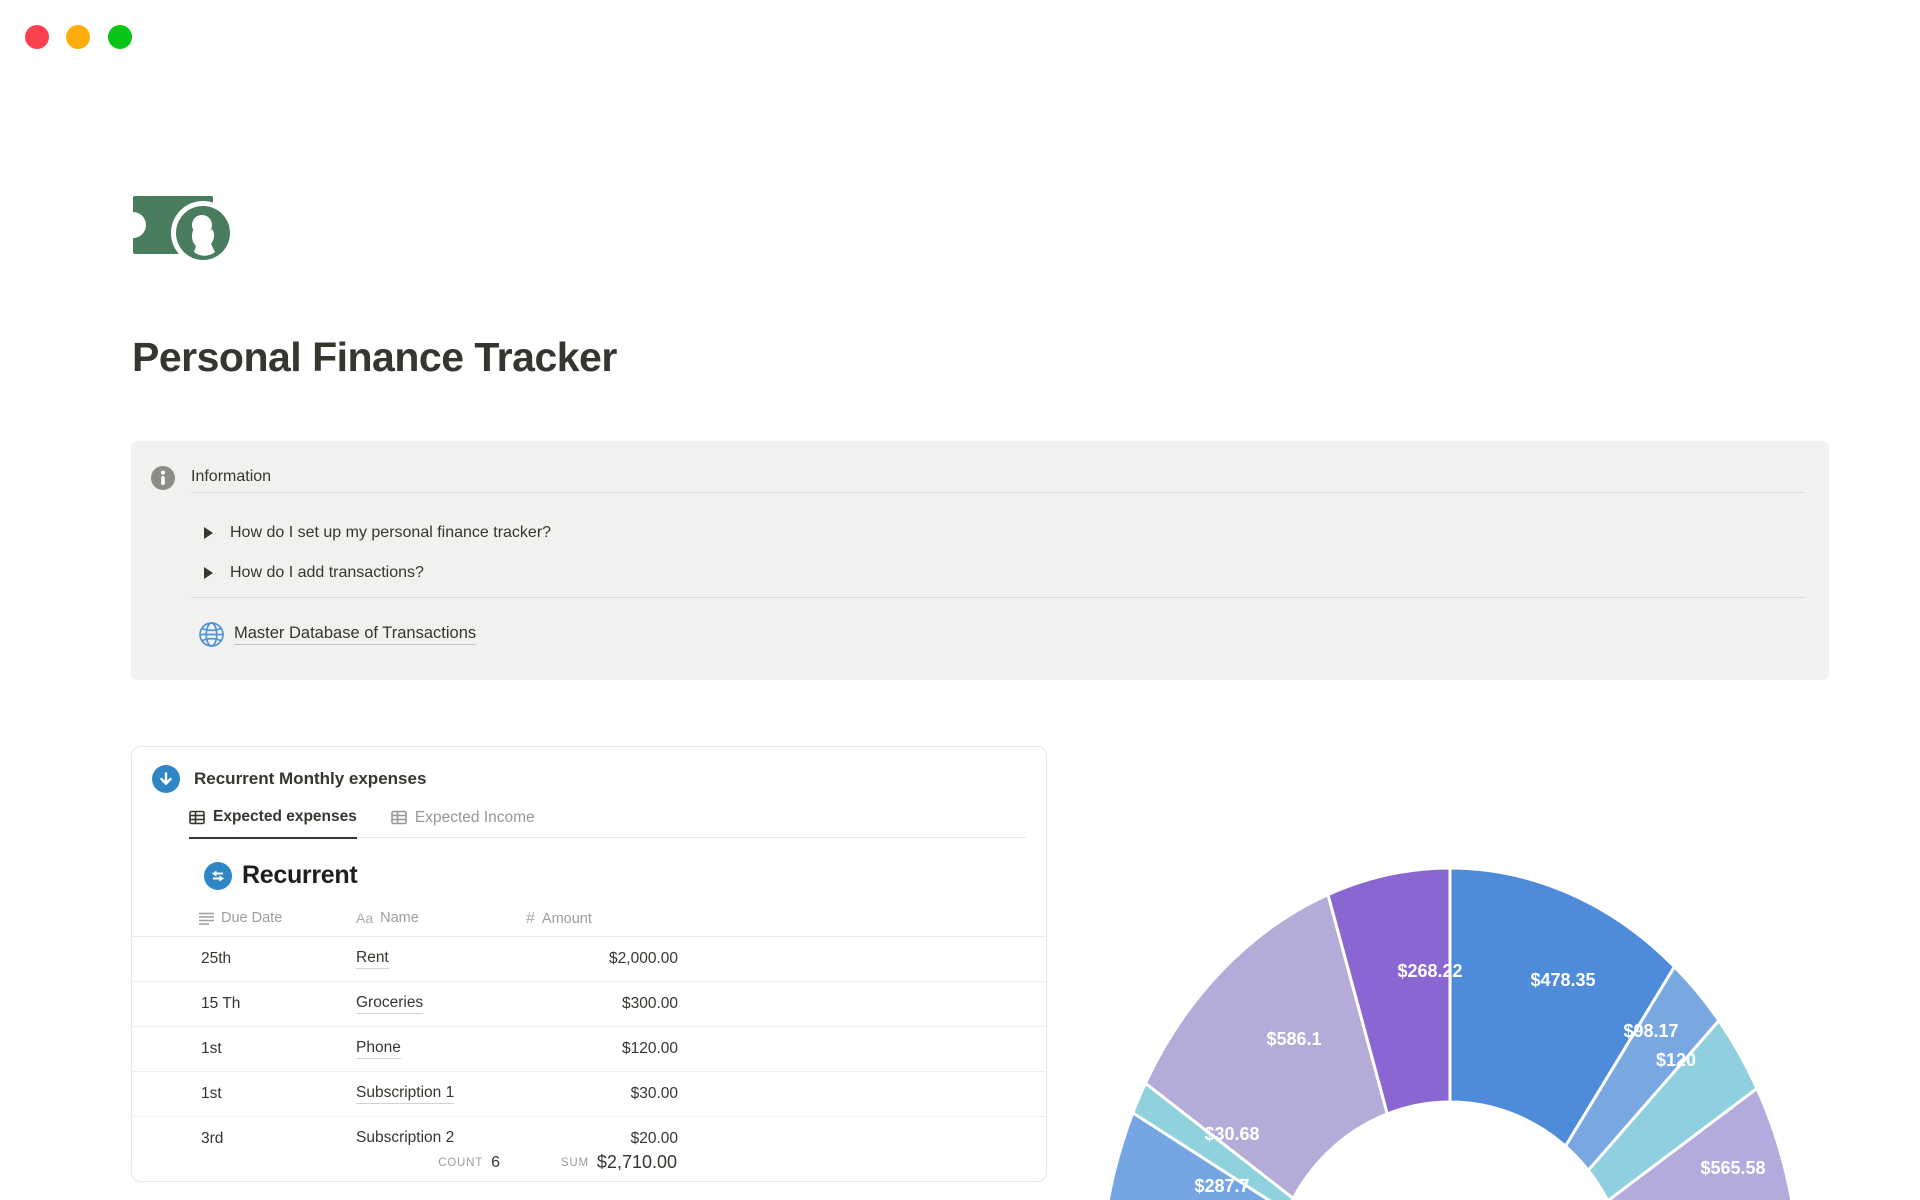 This screenshot has height=1200, width=1920. What do you see at coordinates (1650, 1031) in the screenshot?
I see `slice-label: $98.17` at bounding box center [1650, 1031].